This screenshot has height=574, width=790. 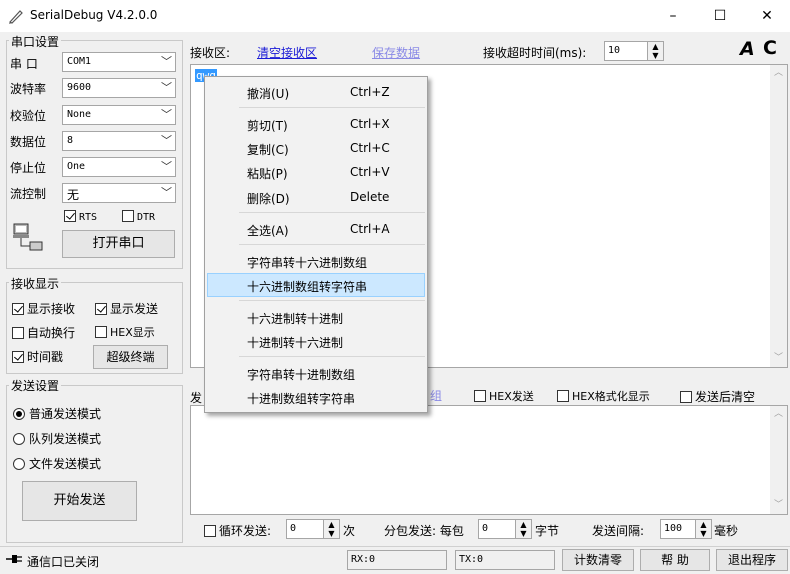 What do you see at coordinates (603, 396) in the screenshot?
I see `hex-format-checkbox: HEX格式化显示` at bounding box center [603, 396].